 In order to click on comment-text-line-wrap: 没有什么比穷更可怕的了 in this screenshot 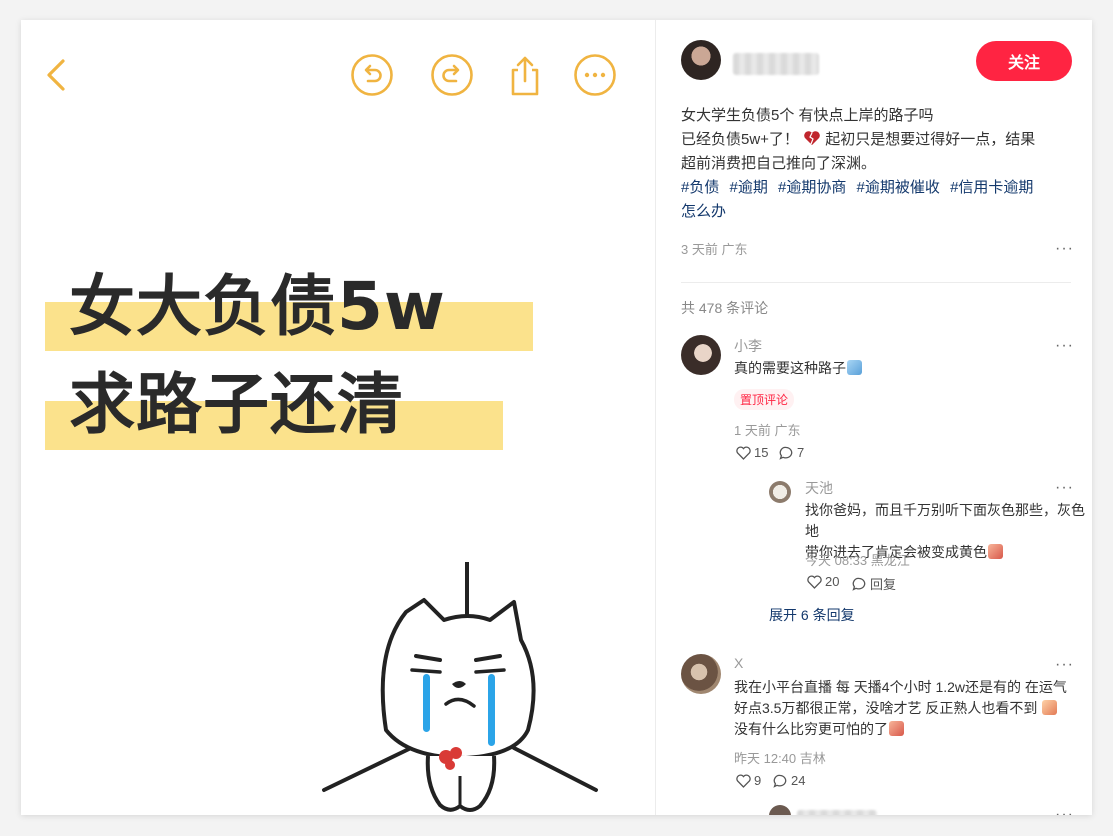, I will do `click(900, 729)`.